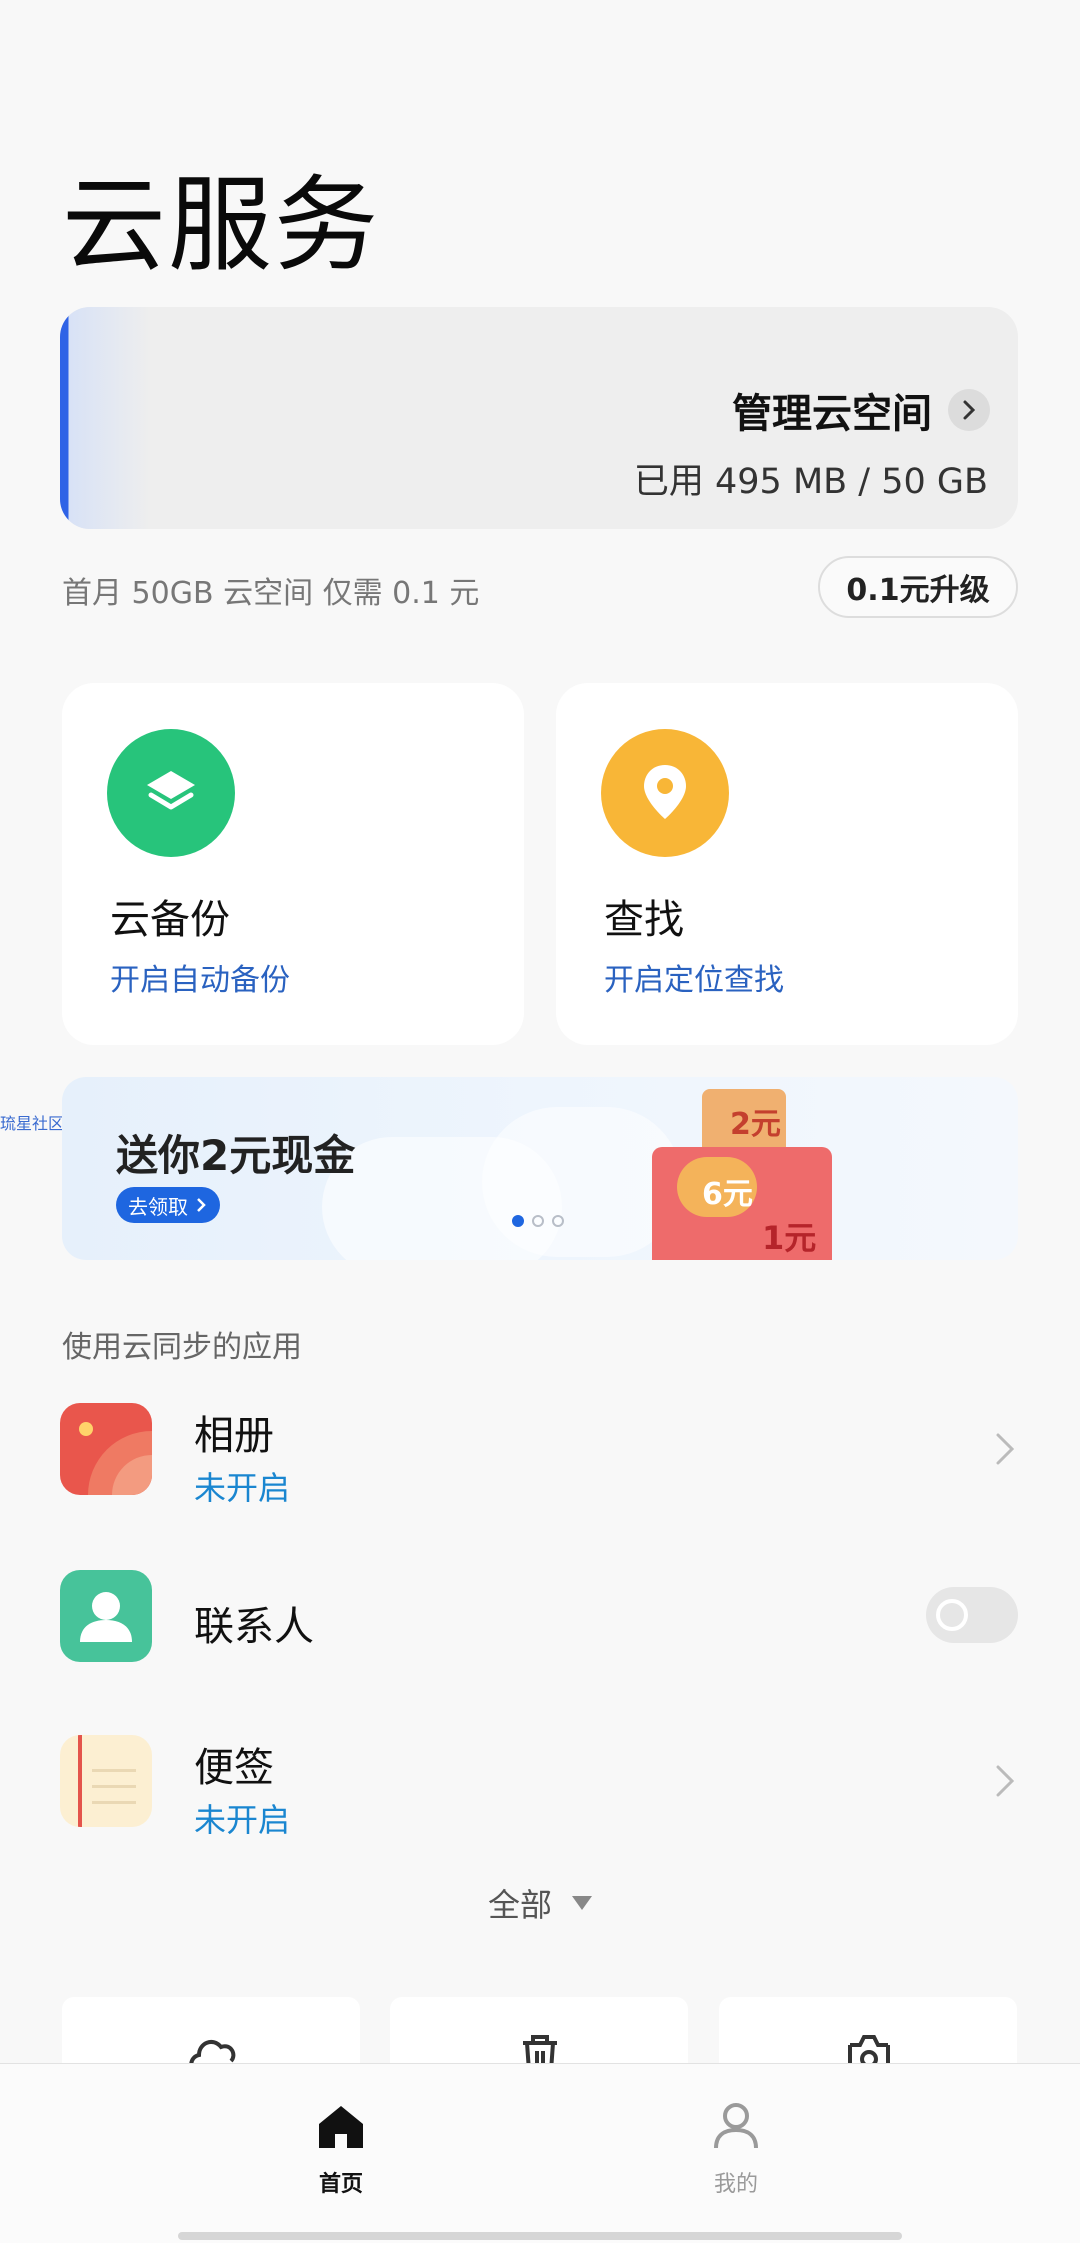 The image size is (1080, 2243). Describe the element at coordinates (694, 977) in the screenshot. I see `find-device-action: 开启定位查找` at that location.